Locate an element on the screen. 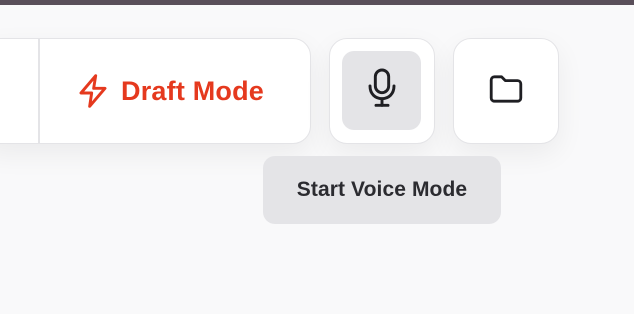 Image resolution: width=634 pixels, height=314 pixels. folder-button is located at coordinates (506, 91).